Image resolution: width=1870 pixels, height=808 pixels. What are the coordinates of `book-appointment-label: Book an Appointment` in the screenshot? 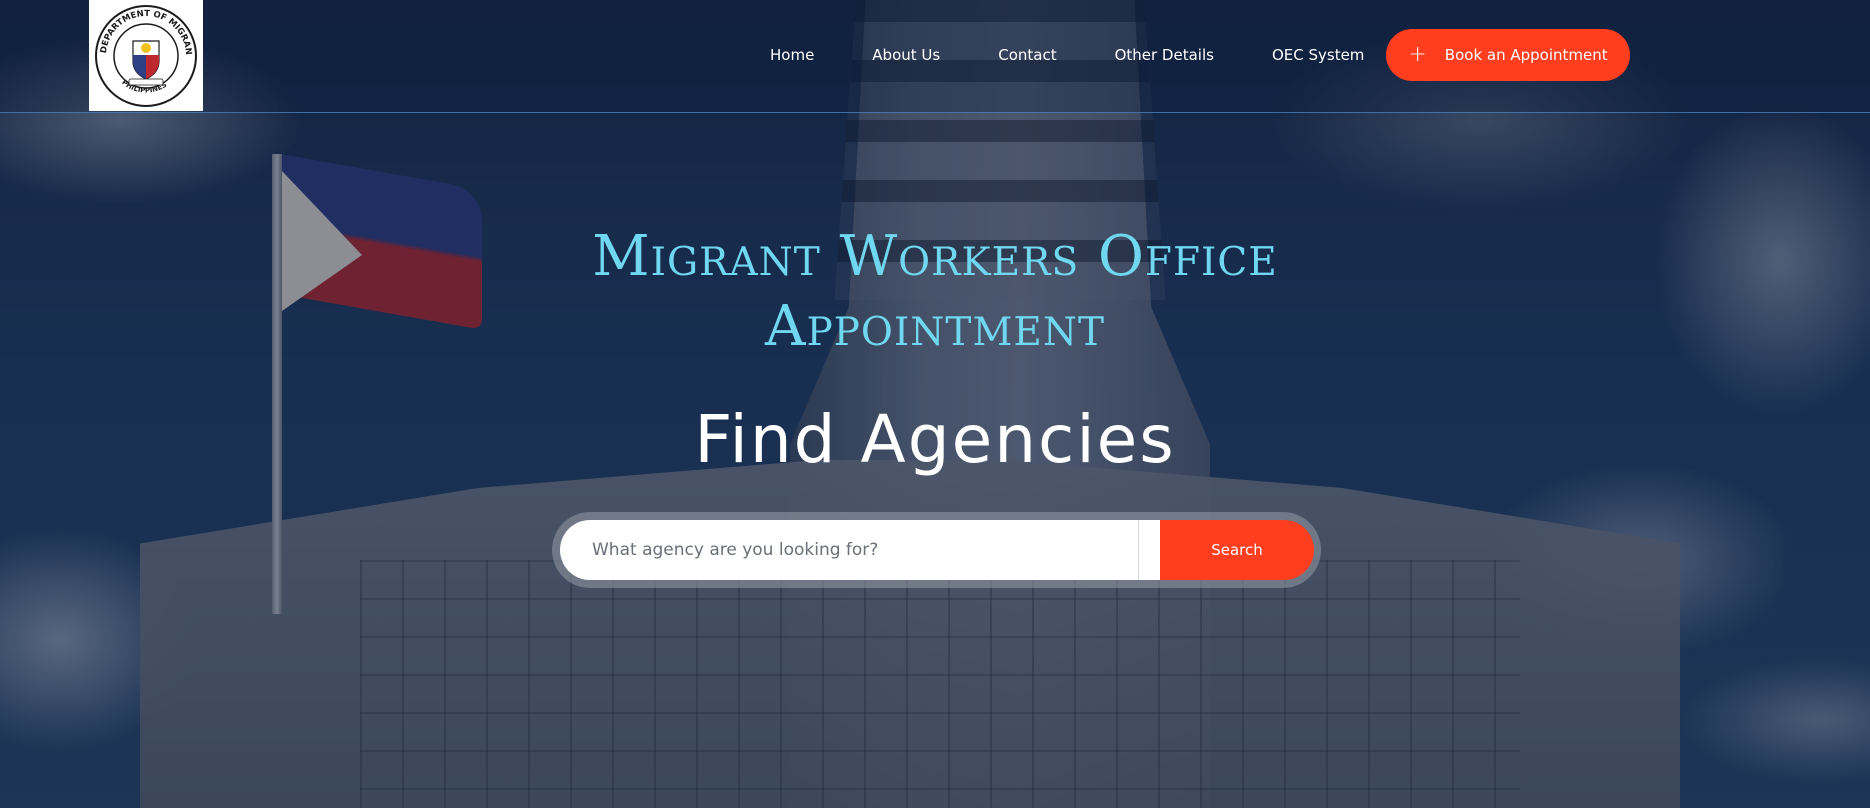 It's located at (1526, 55).